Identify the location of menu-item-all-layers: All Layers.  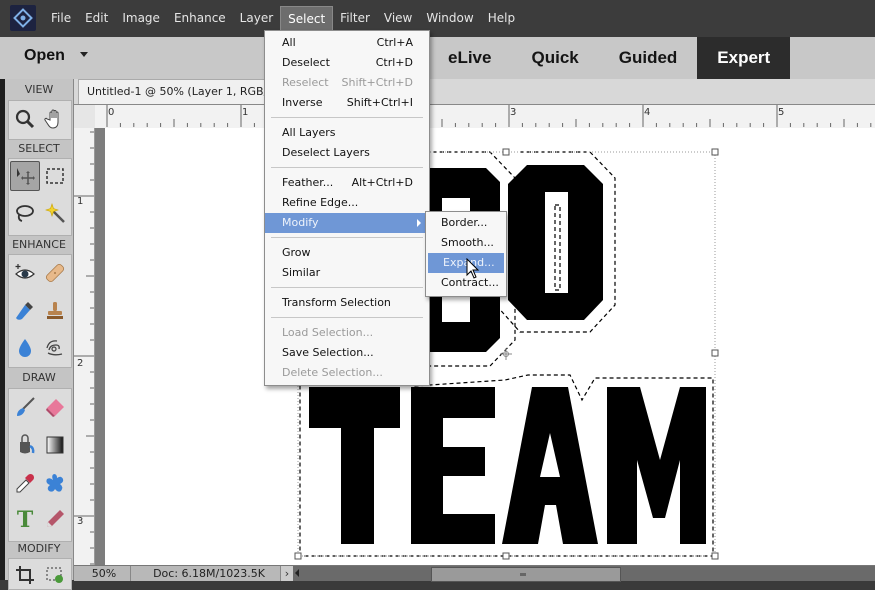
(347, 133).